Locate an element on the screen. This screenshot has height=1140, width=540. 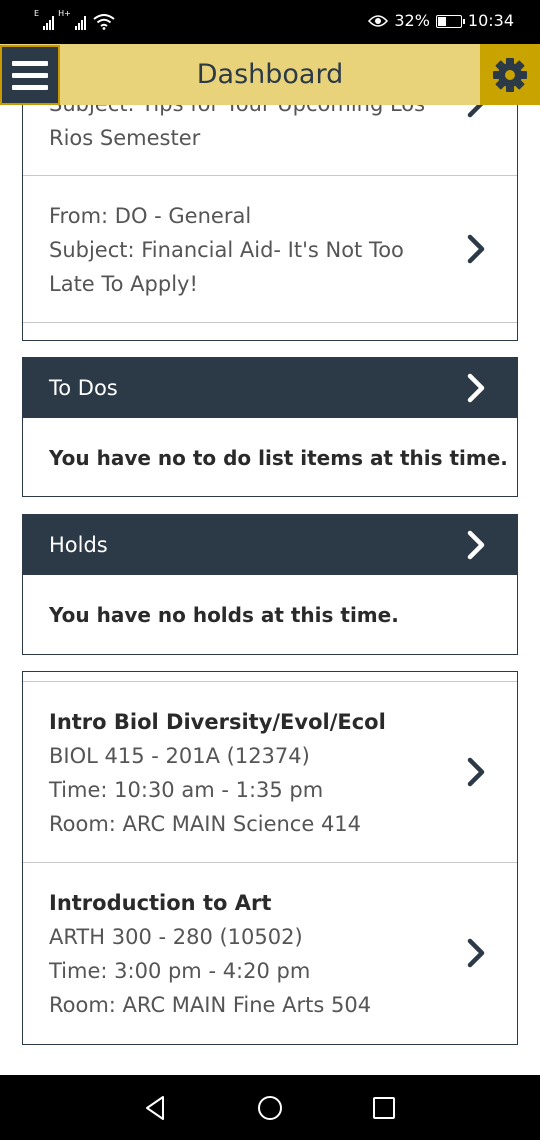
class-room: Room: ARC MAIN Science 414 is located at coordinates (205, 824).